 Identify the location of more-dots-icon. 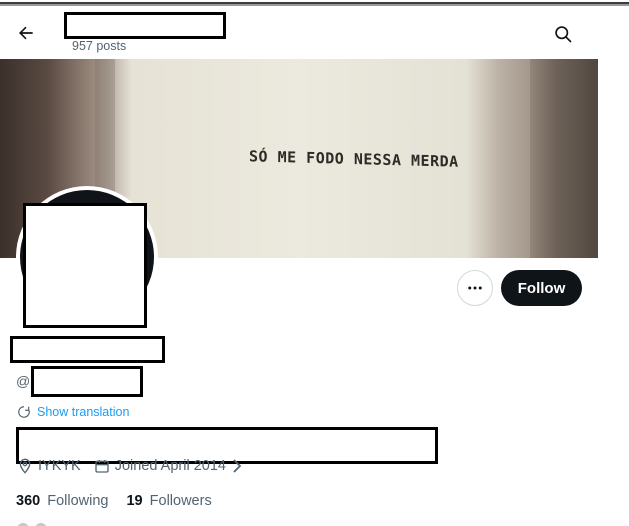
(475, 288).